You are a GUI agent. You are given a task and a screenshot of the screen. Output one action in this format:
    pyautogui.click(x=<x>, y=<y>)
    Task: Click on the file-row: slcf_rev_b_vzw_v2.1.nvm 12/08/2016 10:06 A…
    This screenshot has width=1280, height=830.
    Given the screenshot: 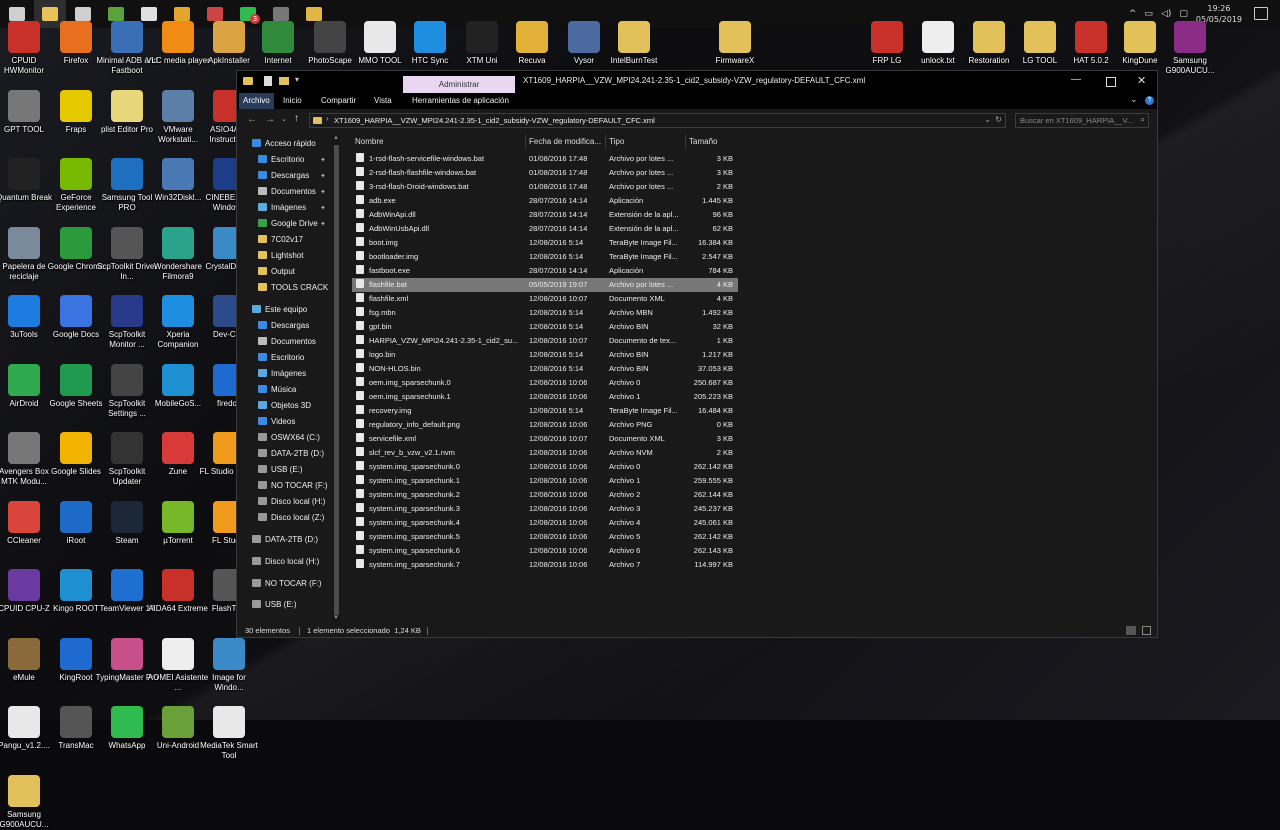 What is the action you would take?
    pyautogui.click(x=545, y=453)
    